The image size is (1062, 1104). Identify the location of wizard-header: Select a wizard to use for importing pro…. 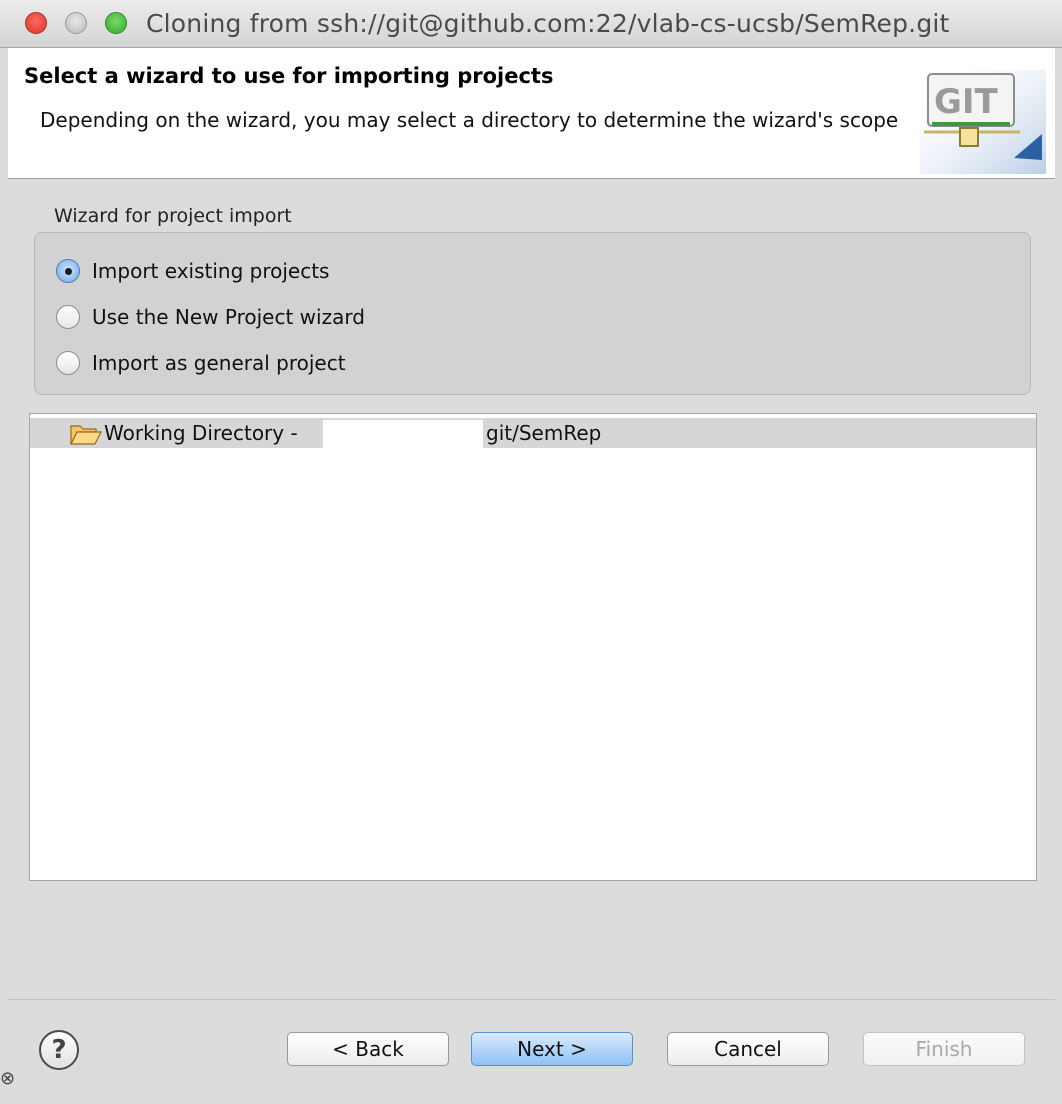
(531, 113).